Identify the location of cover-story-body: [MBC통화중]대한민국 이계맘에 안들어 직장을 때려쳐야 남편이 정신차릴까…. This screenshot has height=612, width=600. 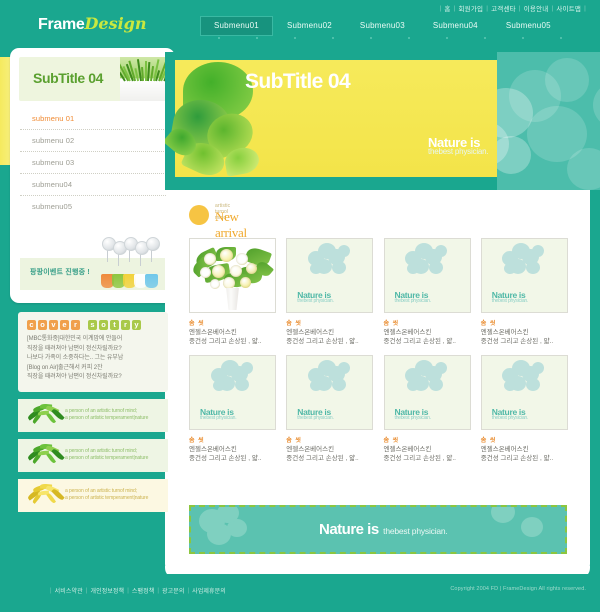
(93, 358).